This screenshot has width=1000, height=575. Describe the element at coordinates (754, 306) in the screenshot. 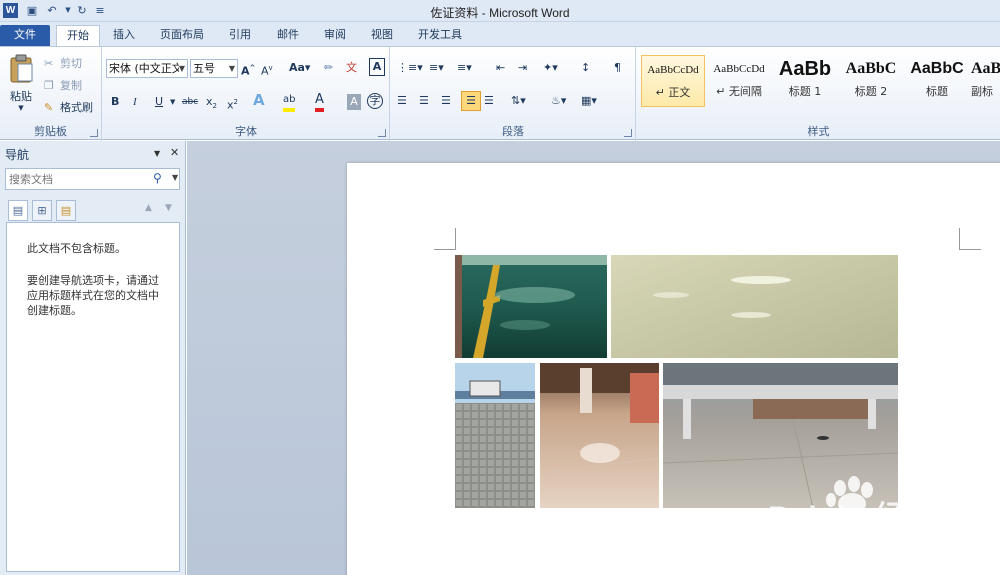

I see `photo-glossy-cream-floor` at that location.